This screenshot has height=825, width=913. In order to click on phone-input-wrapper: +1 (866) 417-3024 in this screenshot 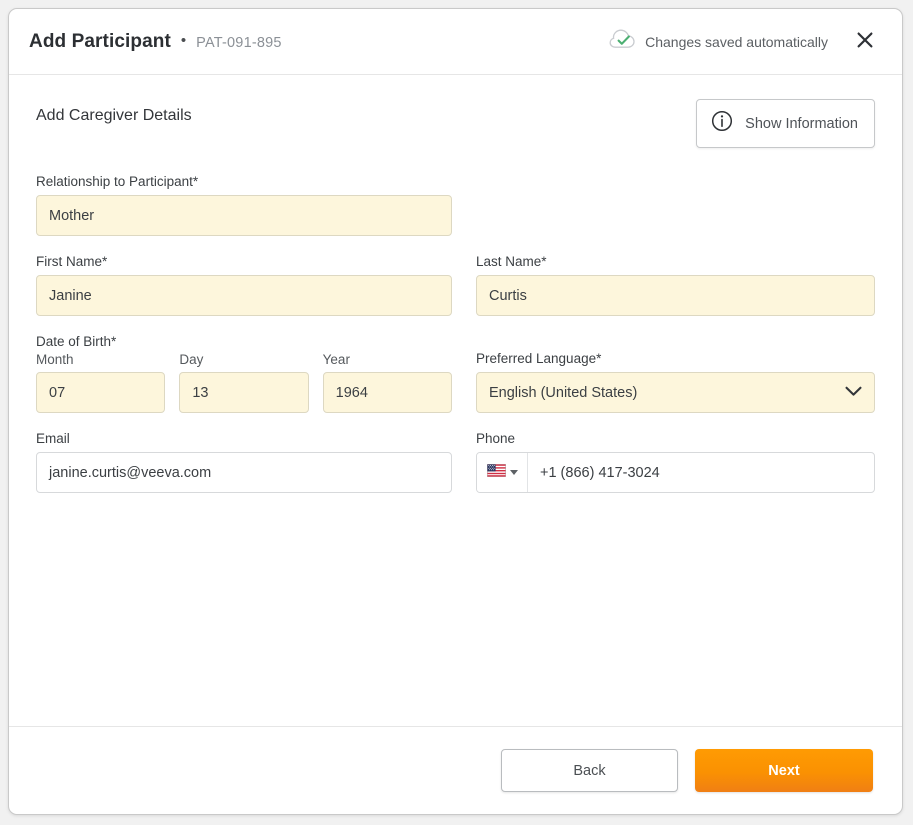, I will do `click(675, 472)`.